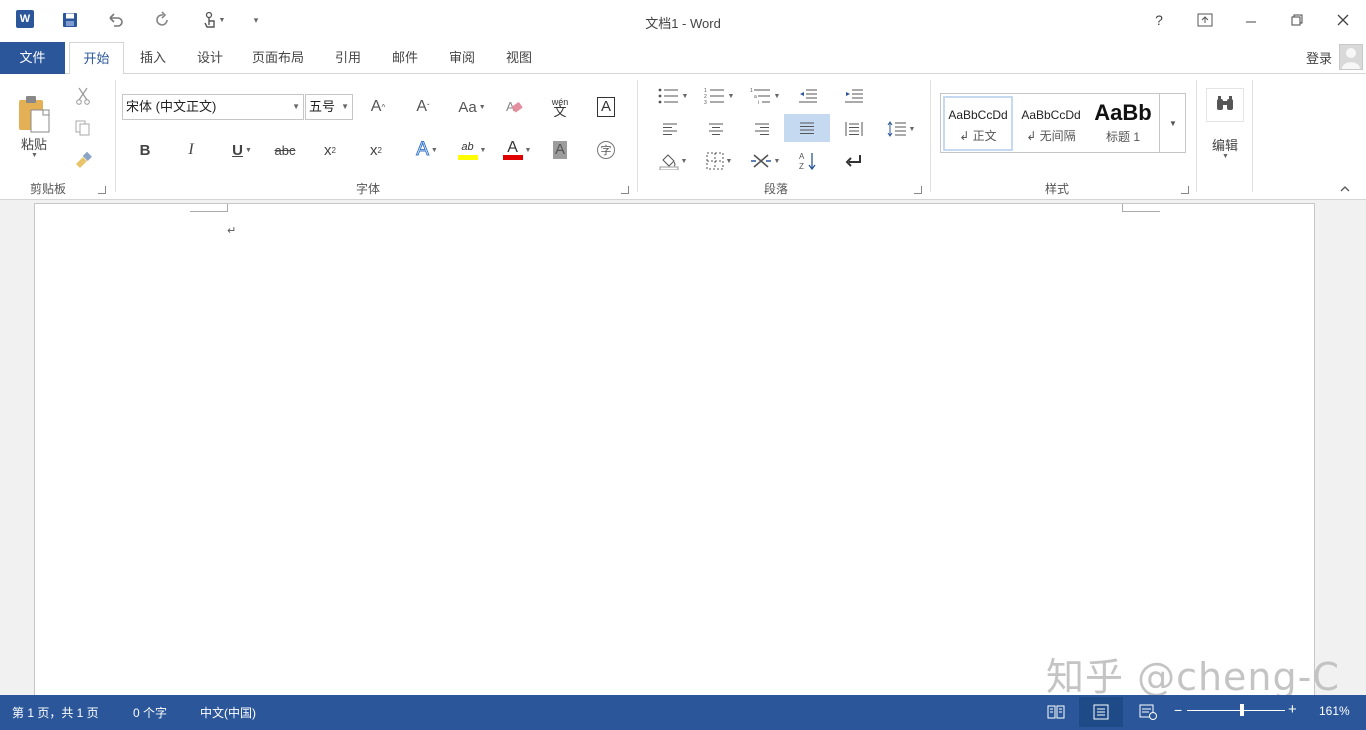  What do you see at coordinates (716, 129) in the screenshot?
I see `align-center-button` at bounding box center [716, 129].